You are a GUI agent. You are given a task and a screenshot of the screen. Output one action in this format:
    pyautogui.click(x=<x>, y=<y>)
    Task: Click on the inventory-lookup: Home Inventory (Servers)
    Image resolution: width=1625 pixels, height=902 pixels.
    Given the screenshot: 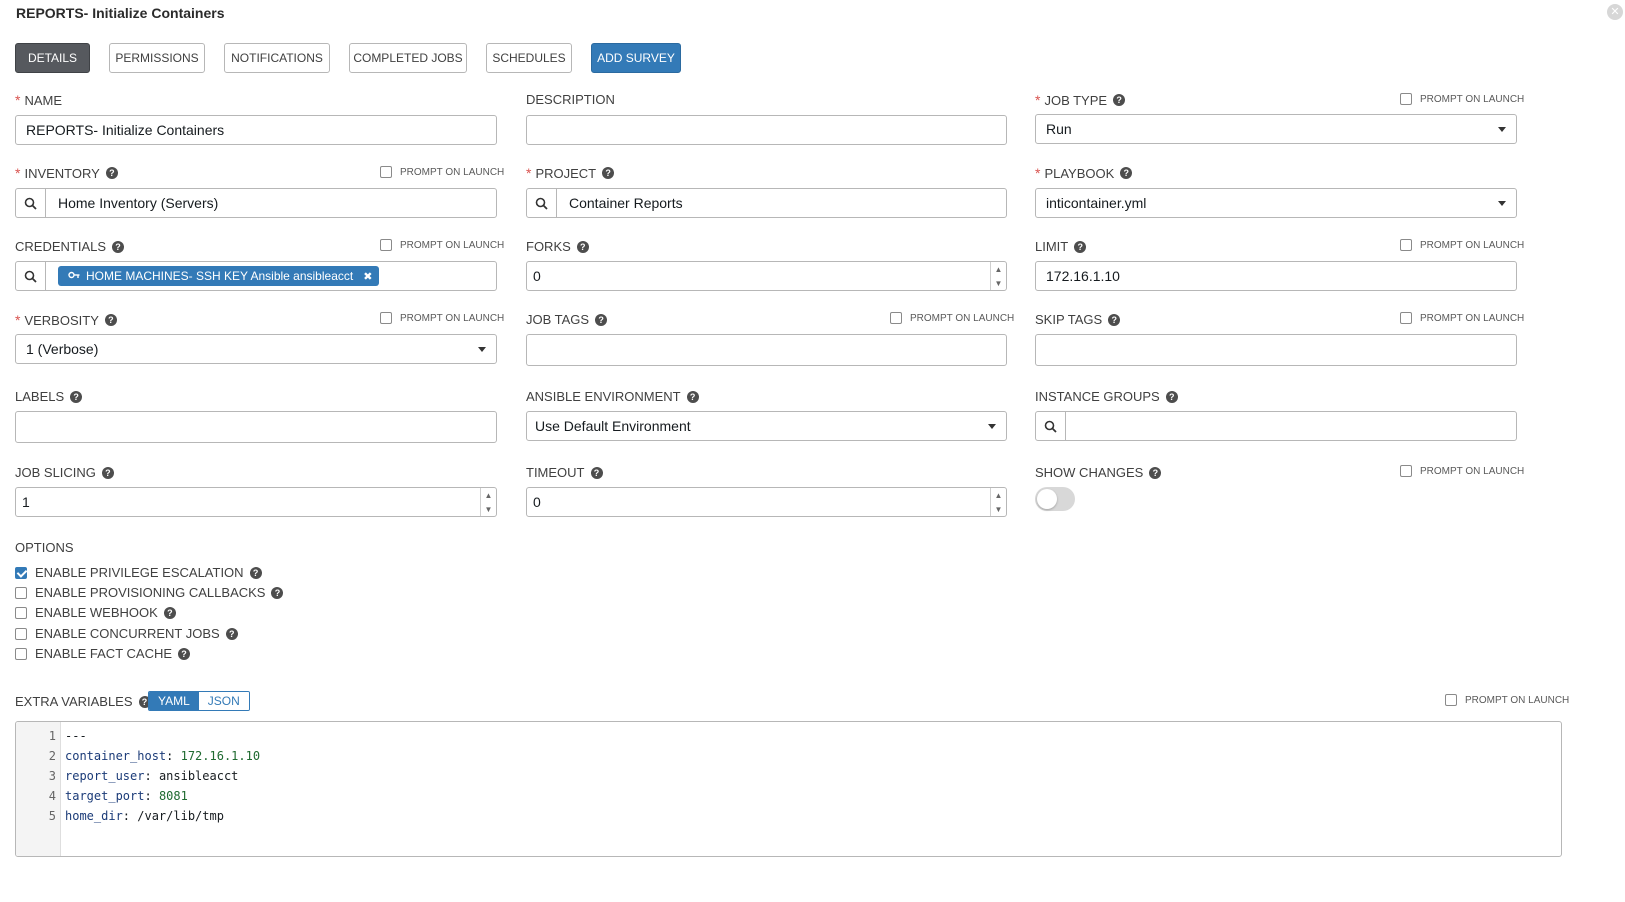 What is the action you would take?
    pyautogui.click(x=256, y=203)
    